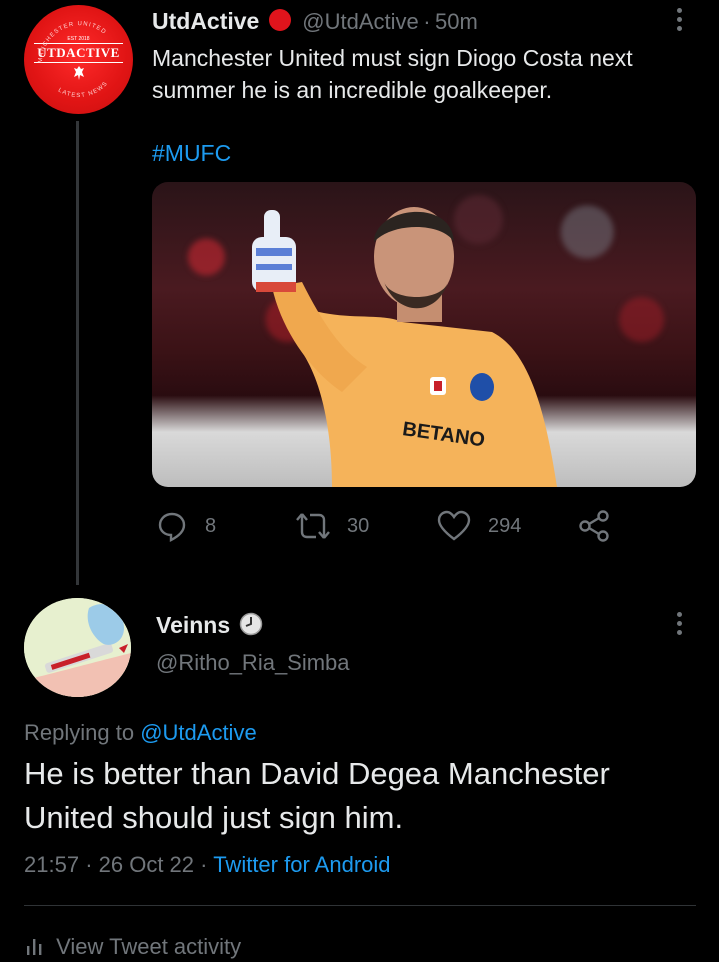 The image size is (719, 962). Describe the element at coordinates (191, 153) in the screenshot. I see `hashtag-link: #MUFC` at that location.